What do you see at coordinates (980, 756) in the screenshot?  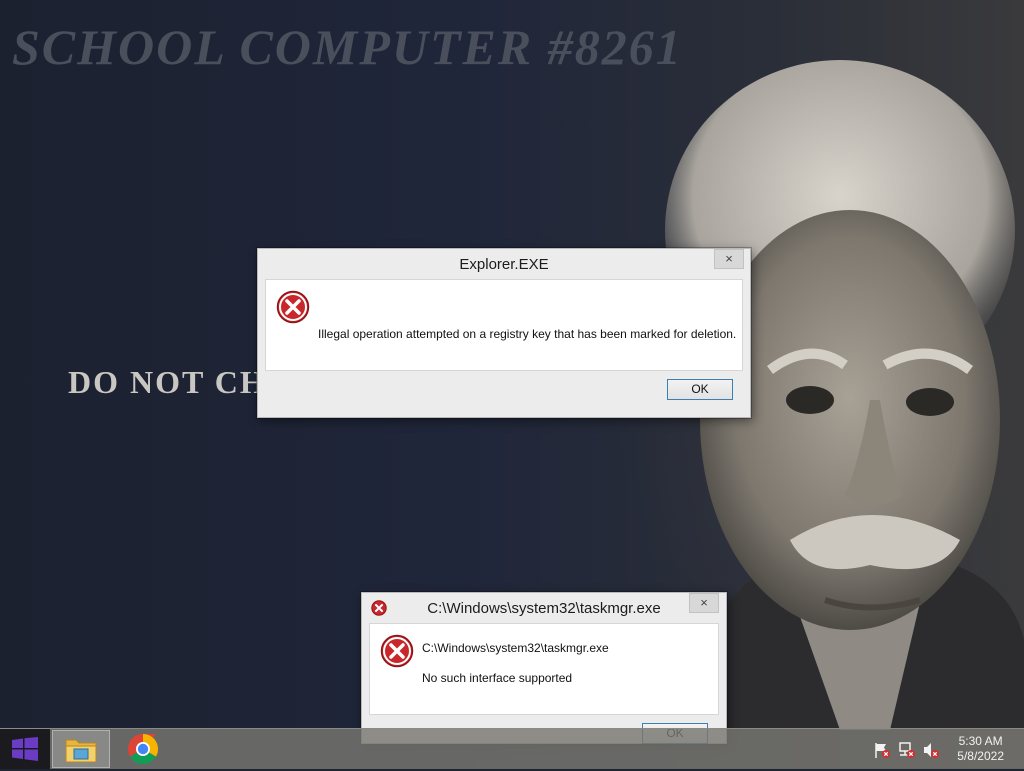 I see `clock-date: 5/8/2022` at bounding box center [980, 756].